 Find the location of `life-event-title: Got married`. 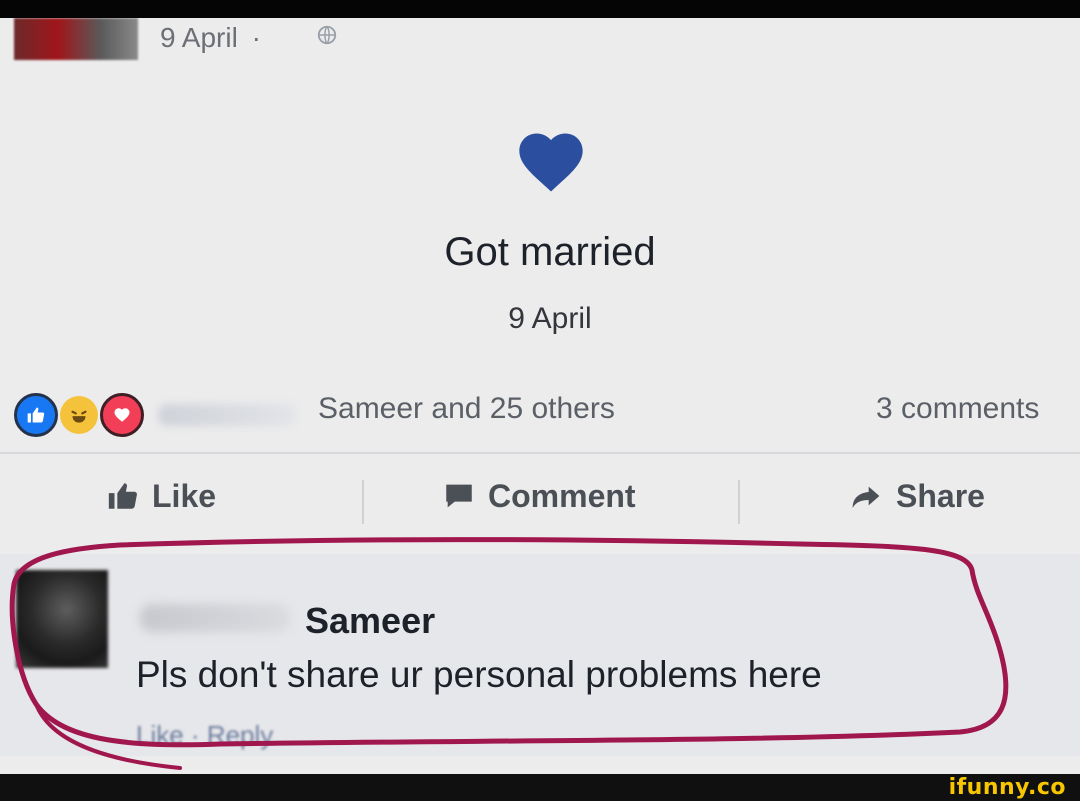

life-event-title: Got married is located at coordinates (550, 252).